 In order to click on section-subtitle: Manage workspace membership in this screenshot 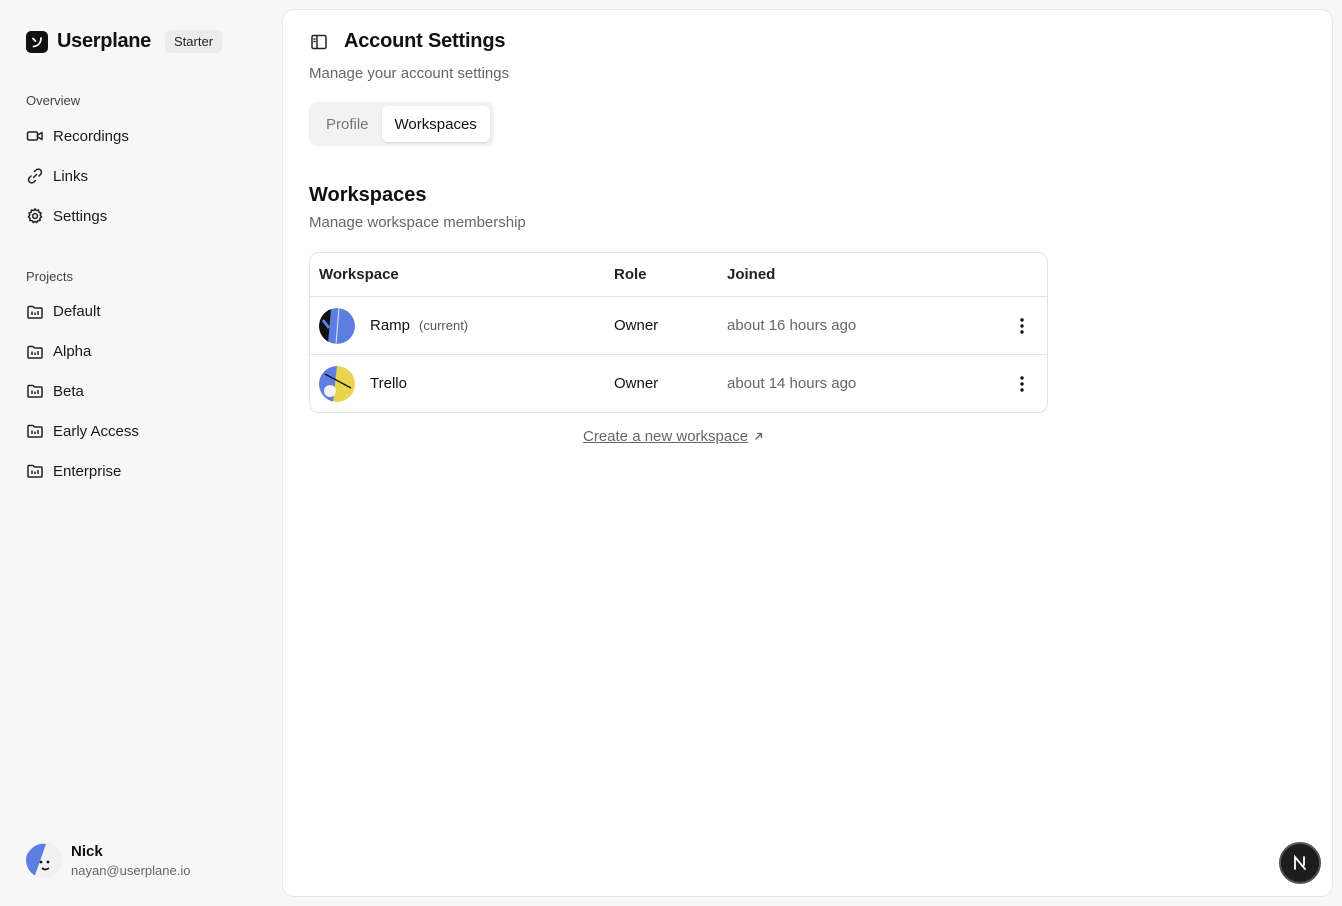, I will do `click(417, 222)`.